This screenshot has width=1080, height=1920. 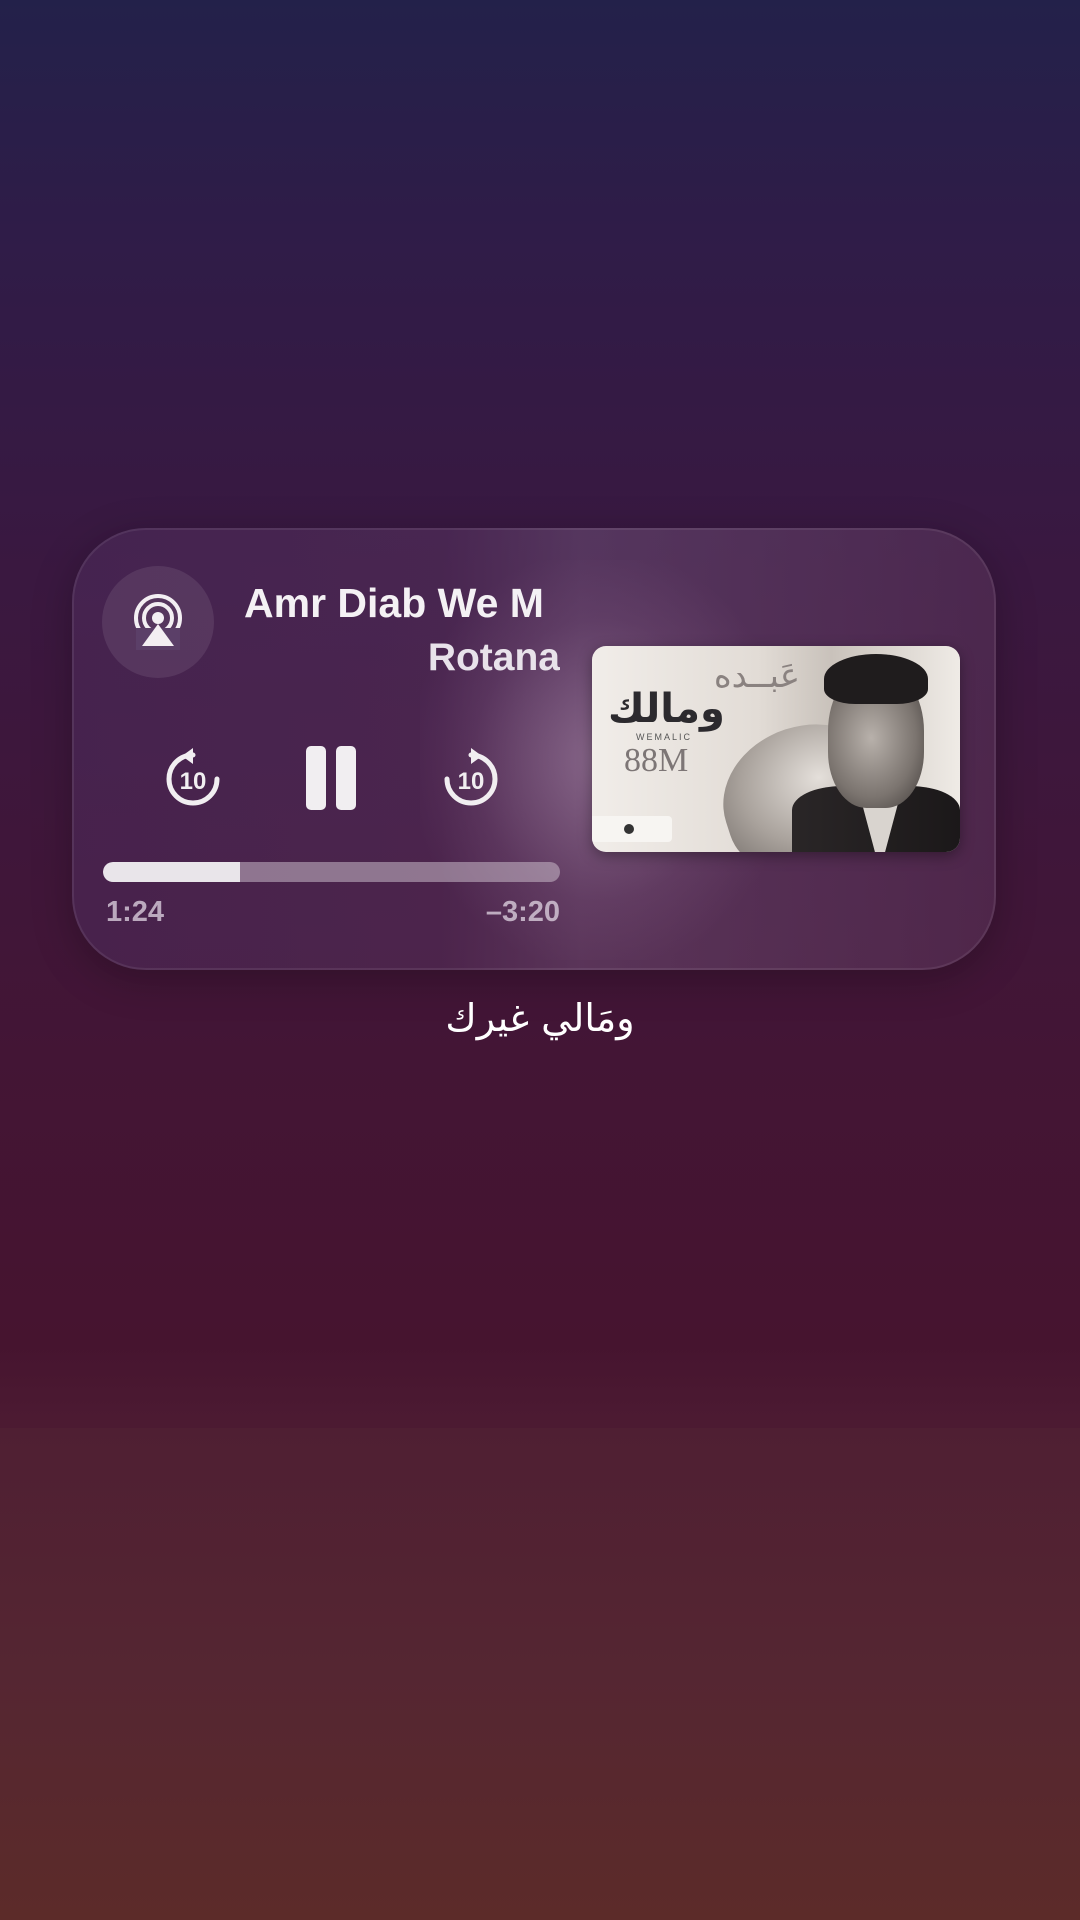 What do you see at coordinates (522, 912) in the screenshot?
I see `remaining-time: –3:20` at bounding box center [522, 912].